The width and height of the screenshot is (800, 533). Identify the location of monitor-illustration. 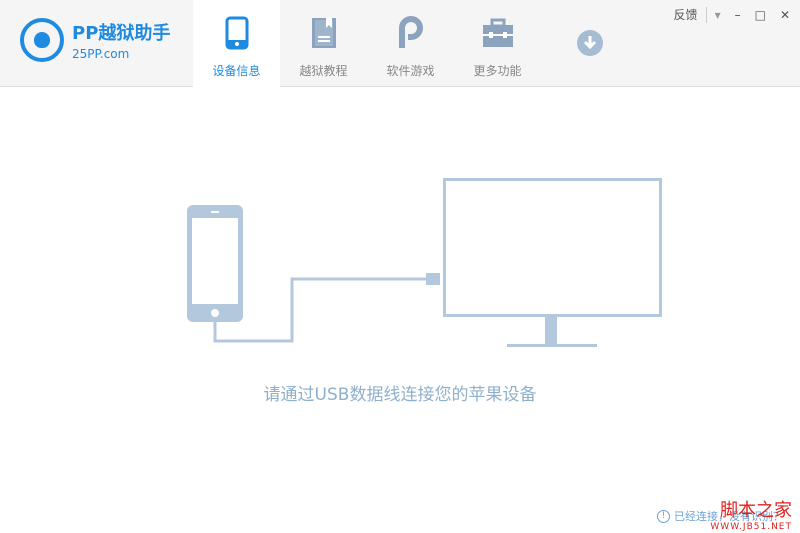
(552, 262).